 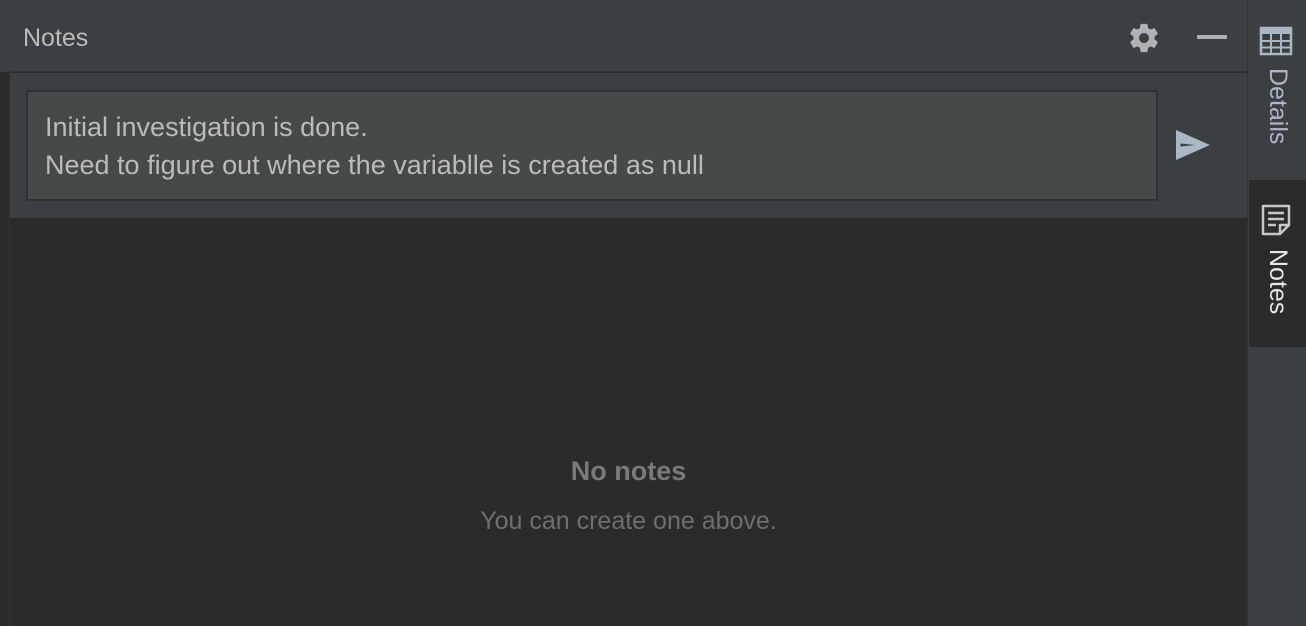 I want to click on gear-icon, so click(x=1144, y=38).